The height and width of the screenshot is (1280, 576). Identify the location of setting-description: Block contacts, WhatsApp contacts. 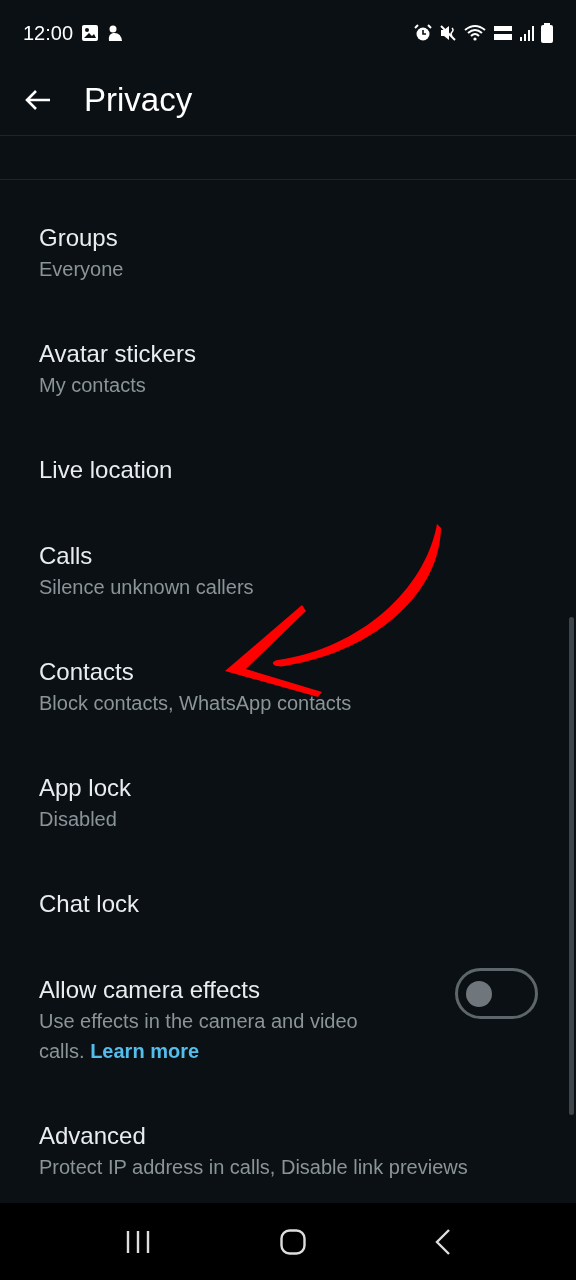
(196, 703).